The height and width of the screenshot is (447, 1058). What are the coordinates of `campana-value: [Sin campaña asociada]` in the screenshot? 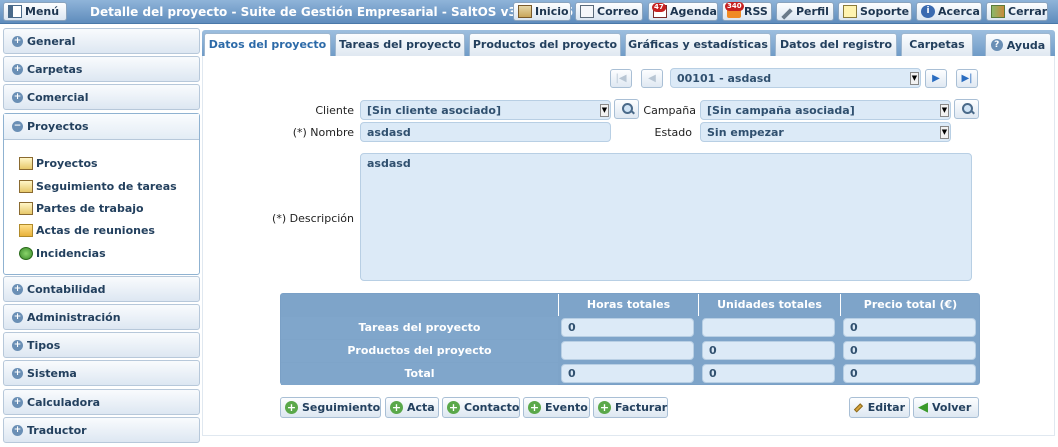 It's located at (781, 110).